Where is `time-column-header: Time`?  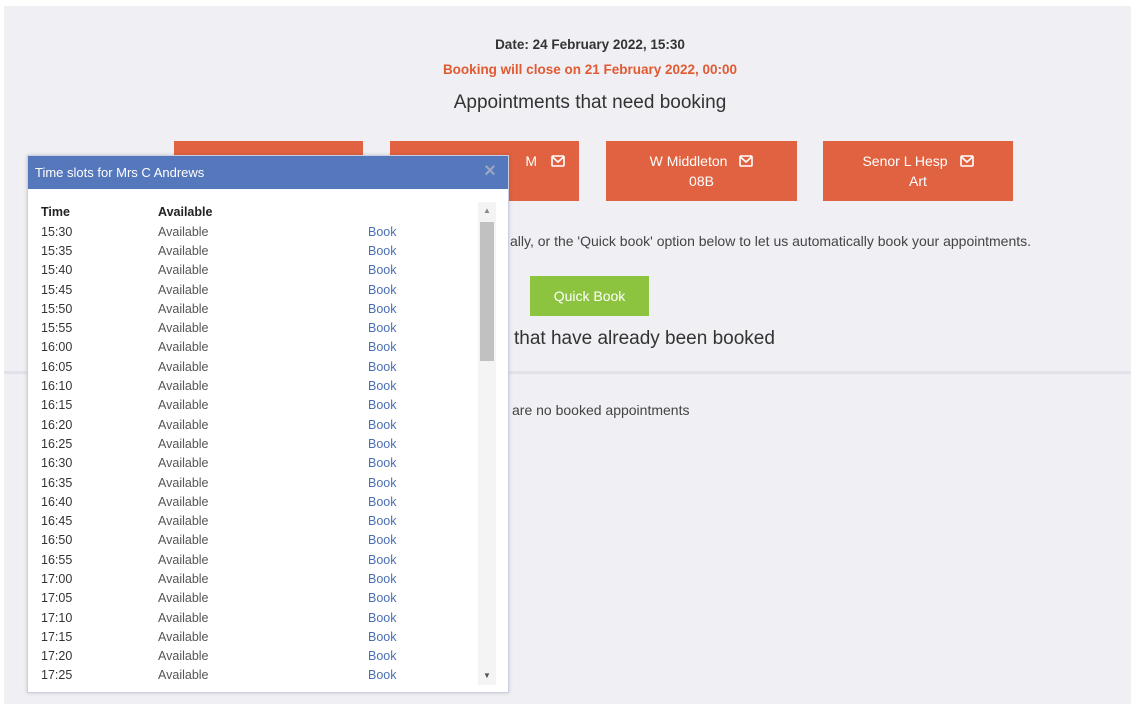 time-column-header: Time is located at coordinates (55, 212).